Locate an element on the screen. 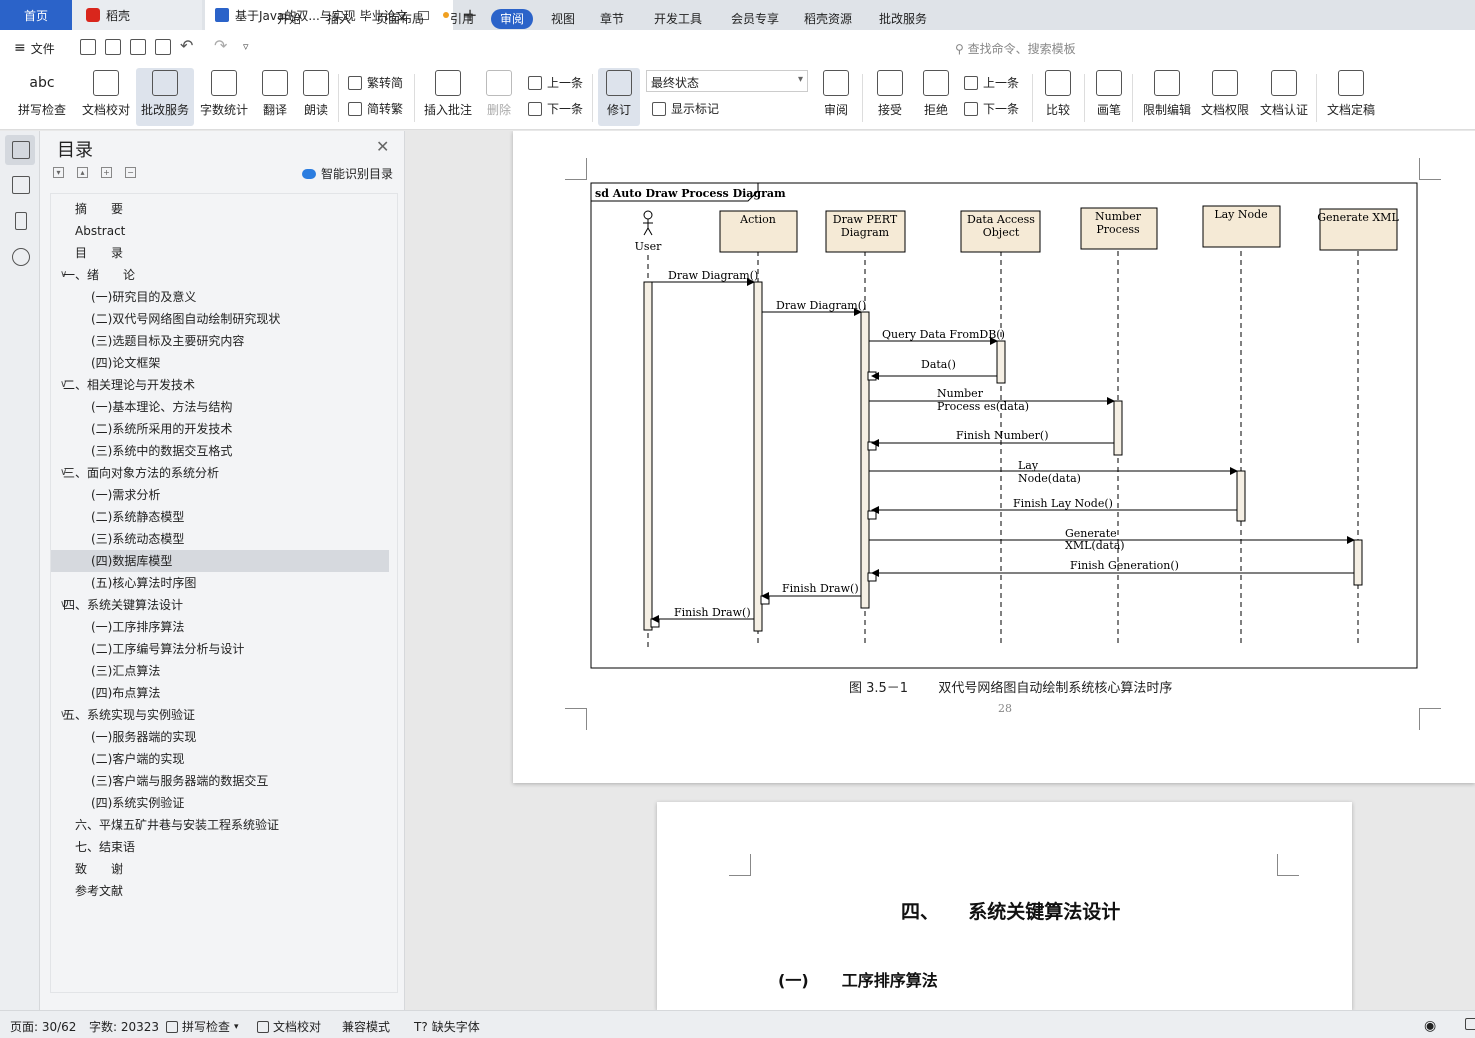  next-comment-button: 下一条 is located at coordinates (555, 108).